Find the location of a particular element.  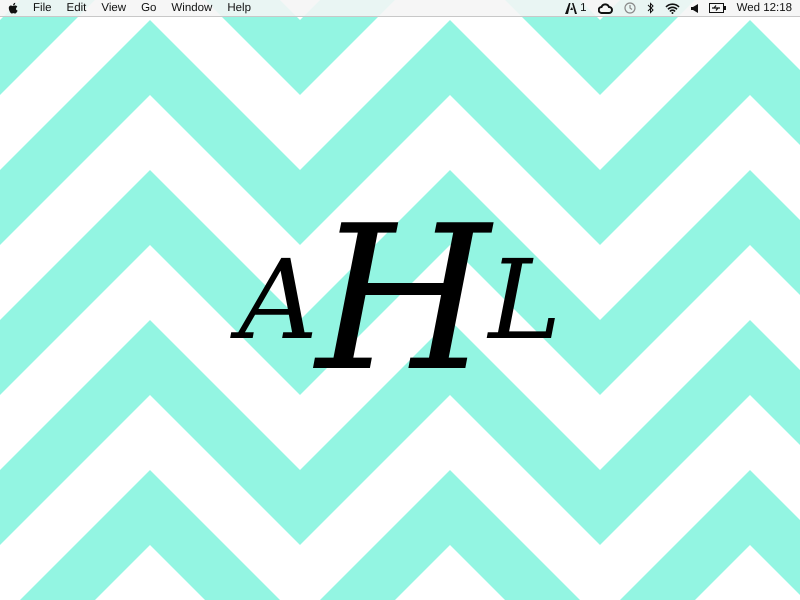

battery-icon is located at coordinates (717, 8).